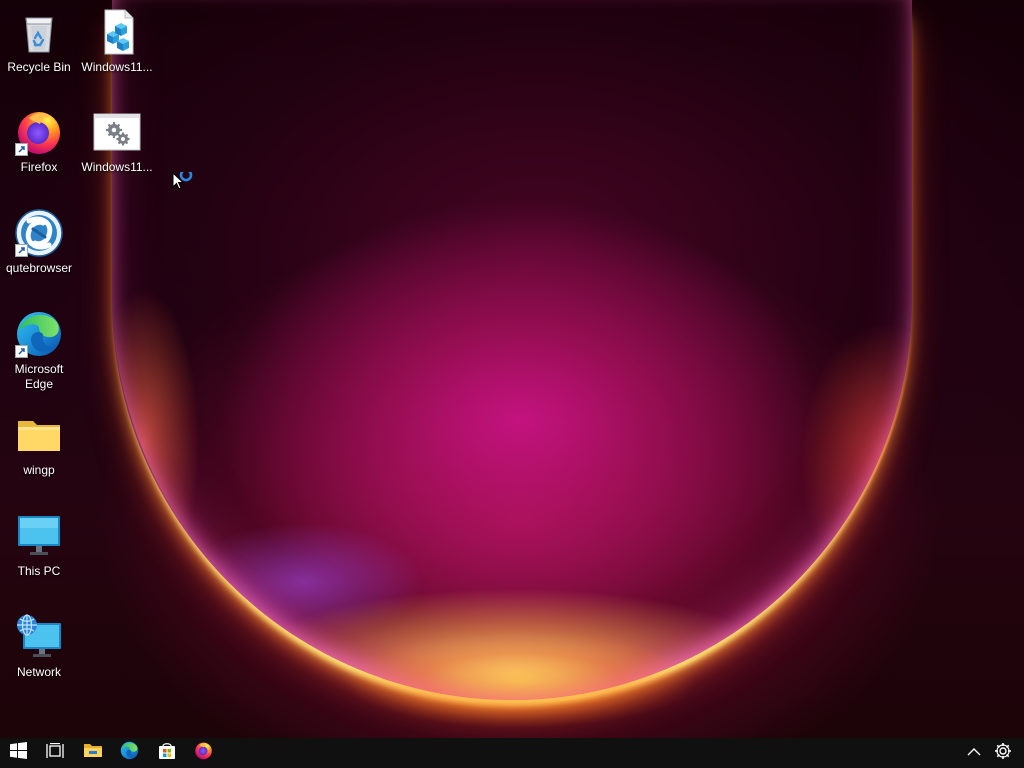 The image size is (1024, 768). What do you see at coordinates (39, 470) in the screenshot?
I see `desktop-icon-label: wingp` at bounding box center [39, 470].